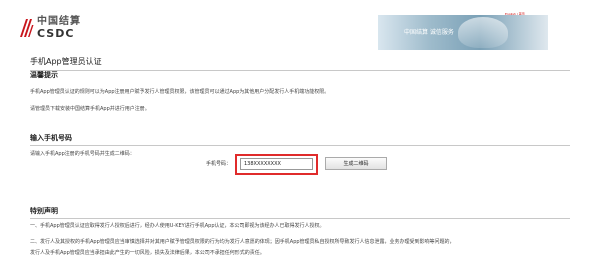 The image size is (600, 268). Describe the element at coordinates (483, 32) in the screenshot. I see `banner-building-graphic` at that location.